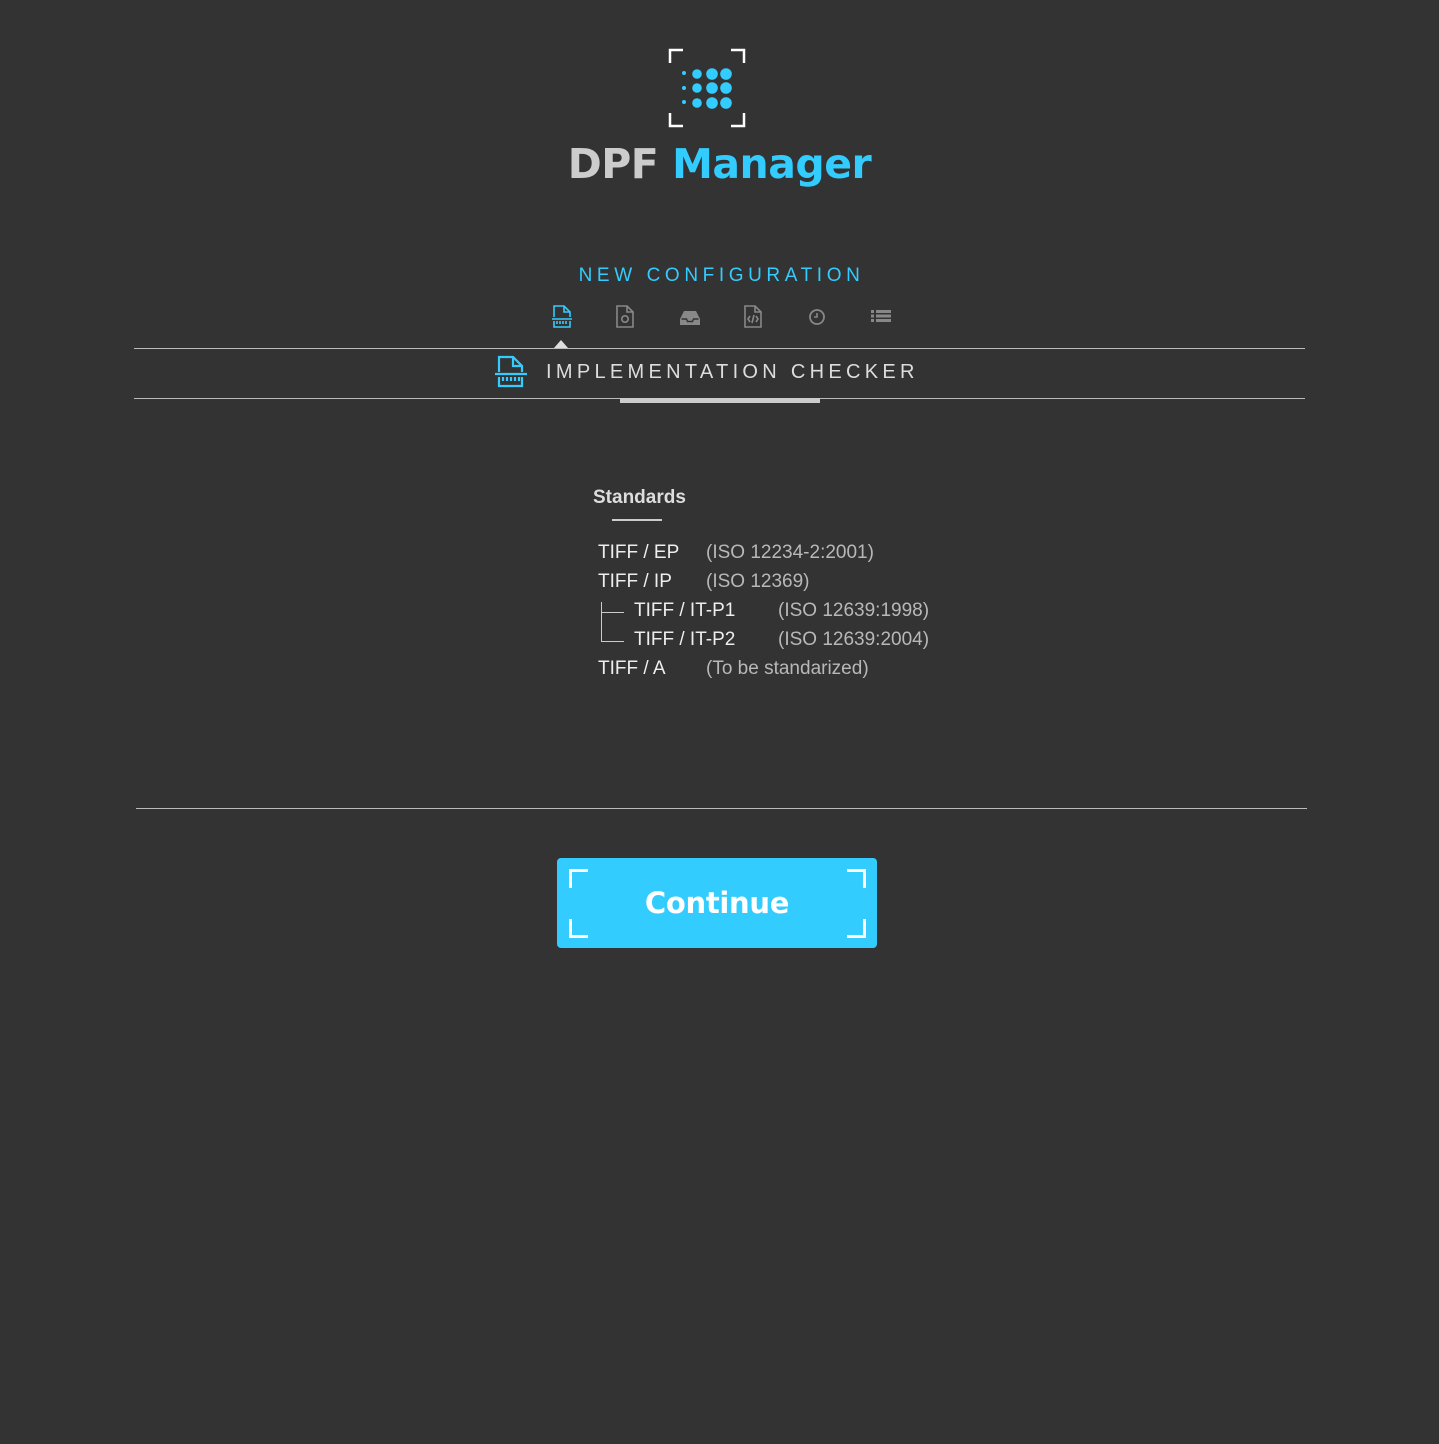  Describe the element at coordinates (627, 317) in the screenshot. I see `policy-rules-icon` at that location.